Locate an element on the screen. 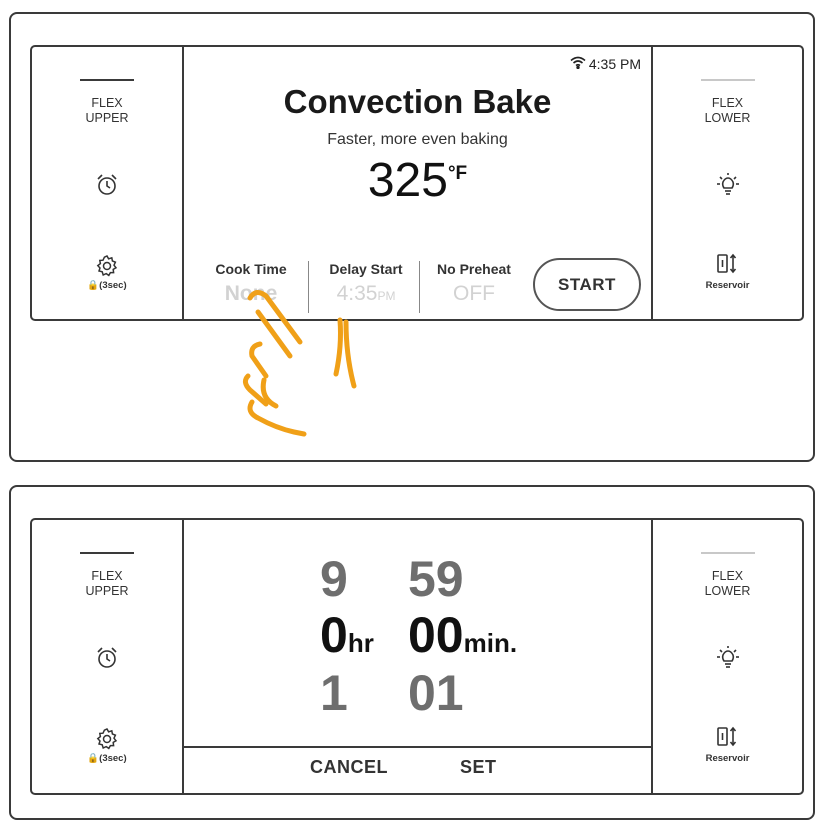 Image resolution: width=820 pixels, height=826 pixels. hours-current: 0hr is located at coordinates (347, 635).